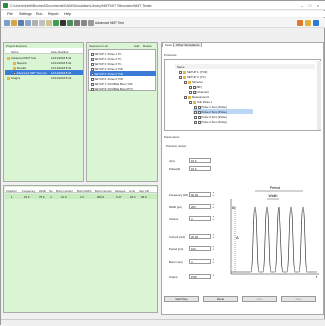  Describe the element at coordinates (318, 5) in the screenshot. I see `close-icon: ×` at that location.